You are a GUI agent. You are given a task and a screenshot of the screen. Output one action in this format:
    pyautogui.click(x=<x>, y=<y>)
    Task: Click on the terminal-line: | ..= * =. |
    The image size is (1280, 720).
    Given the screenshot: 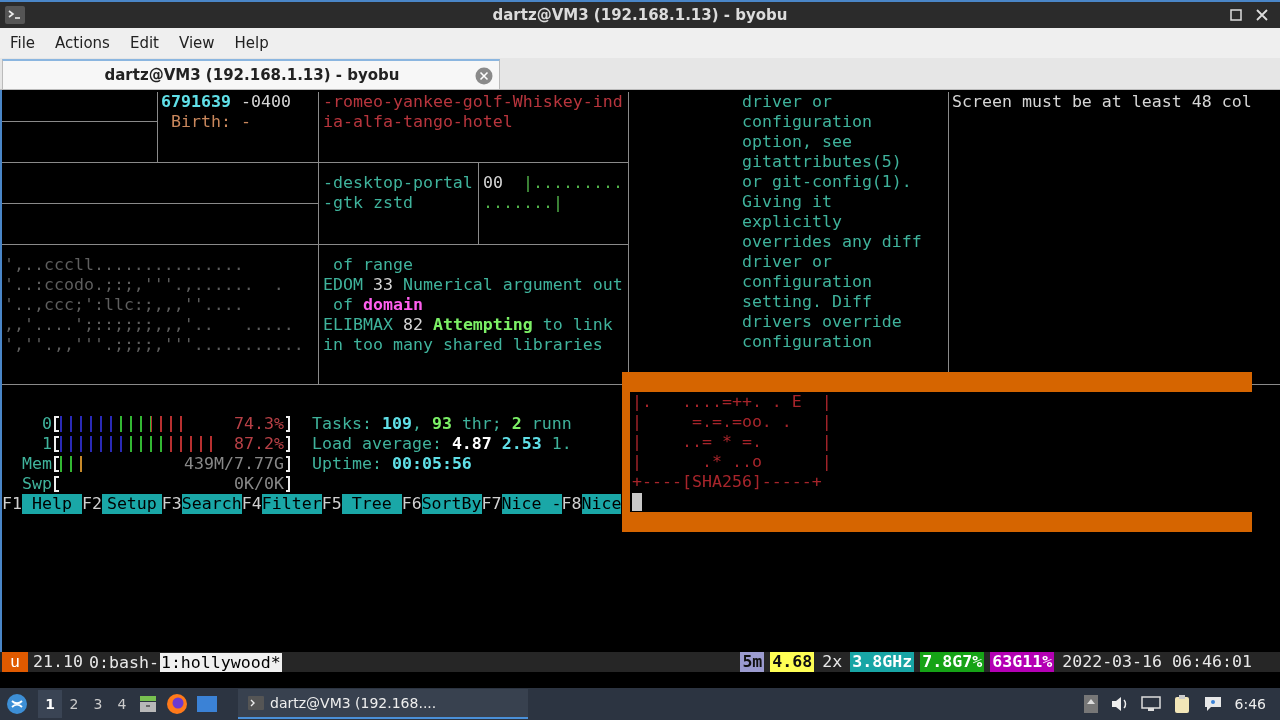 What is the action you would take?
    pyautogui.click(x=732, y=442)
    